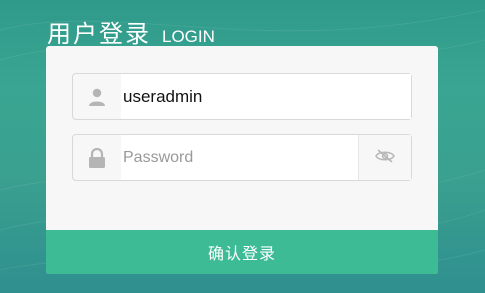  I want to click on password-input: Password, so click(239, 157).